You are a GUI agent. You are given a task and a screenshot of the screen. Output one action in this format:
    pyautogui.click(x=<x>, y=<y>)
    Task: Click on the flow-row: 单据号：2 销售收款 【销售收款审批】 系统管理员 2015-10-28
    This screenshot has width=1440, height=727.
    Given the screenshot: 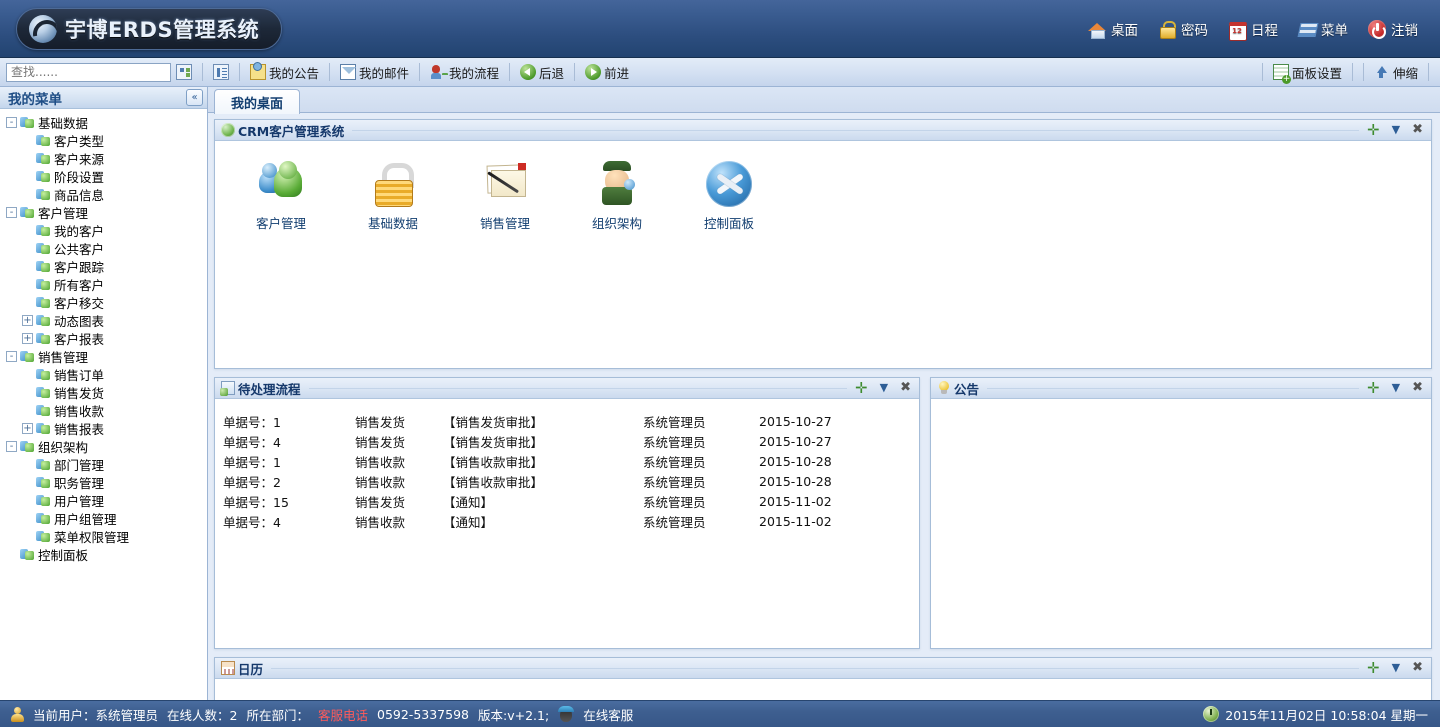 What is the action you would take?
    pyautogui.click(x=567, y=481)
    